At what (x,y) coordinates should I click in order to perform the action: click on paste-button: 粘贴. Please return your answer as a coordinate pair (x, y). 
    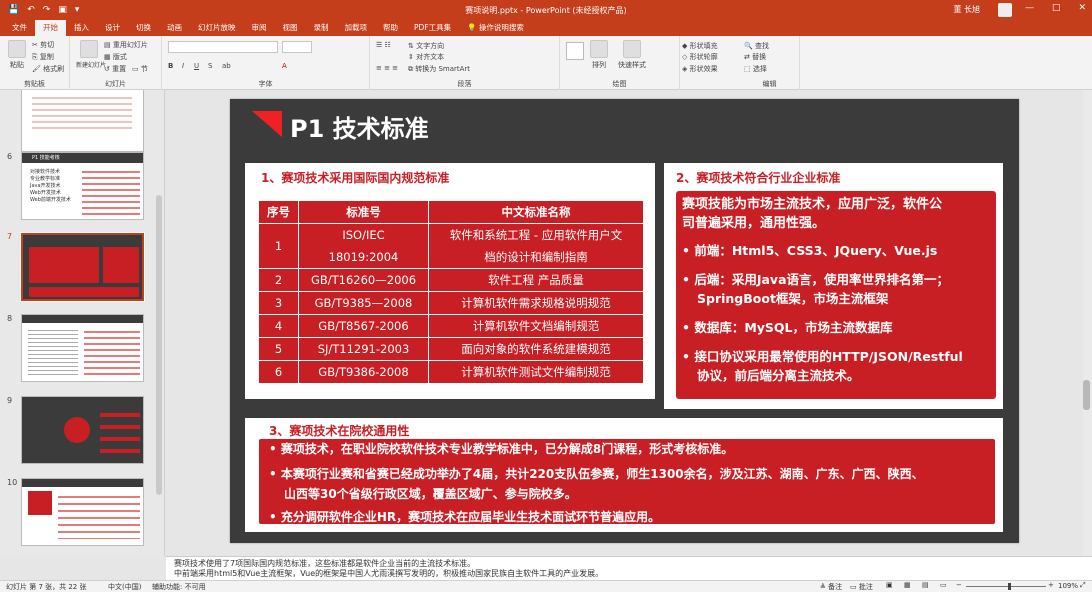
    Looking at the image, I should click on (17, 55).